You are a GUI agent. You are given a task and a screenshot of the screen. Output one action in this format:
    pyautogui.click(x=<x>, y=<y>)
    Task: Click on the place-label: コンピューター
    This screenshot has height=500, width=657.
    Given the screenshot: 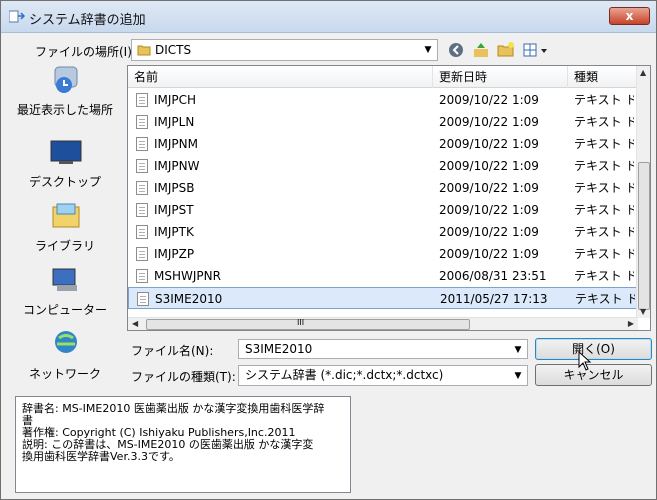 What is the action you would take?
    pyautogui.click(x=64, y=310)
    